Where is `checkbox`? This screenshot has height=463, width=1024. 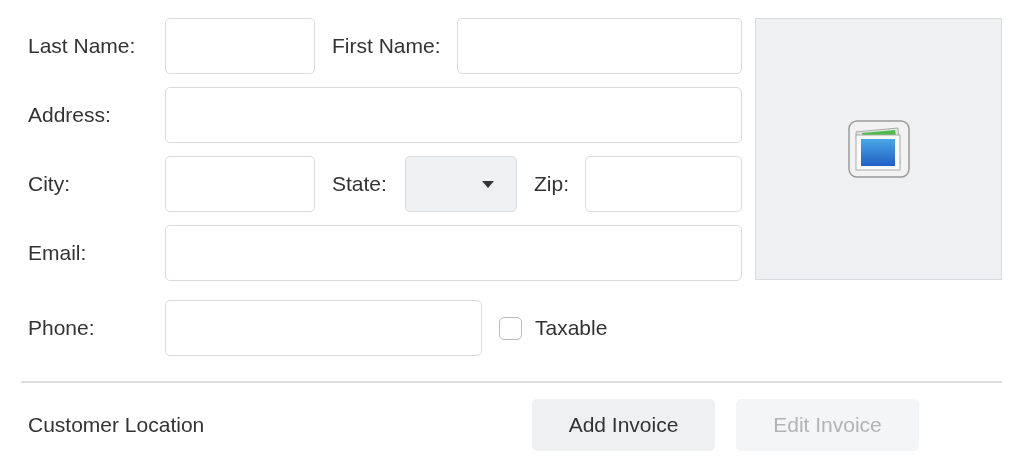 checkbox is located at coordinates (510, 328).